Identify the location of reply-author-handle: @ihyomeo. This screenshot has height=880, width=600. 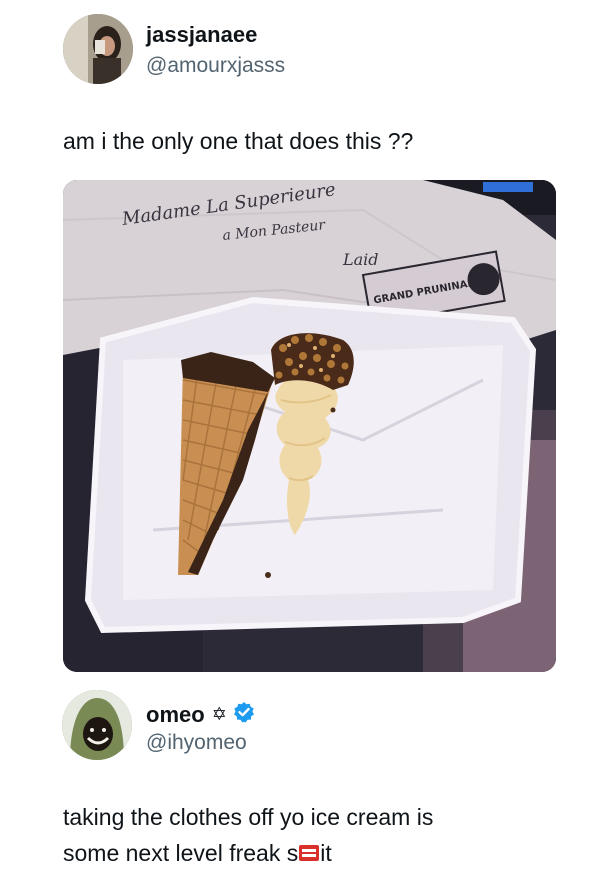
(196, 743).